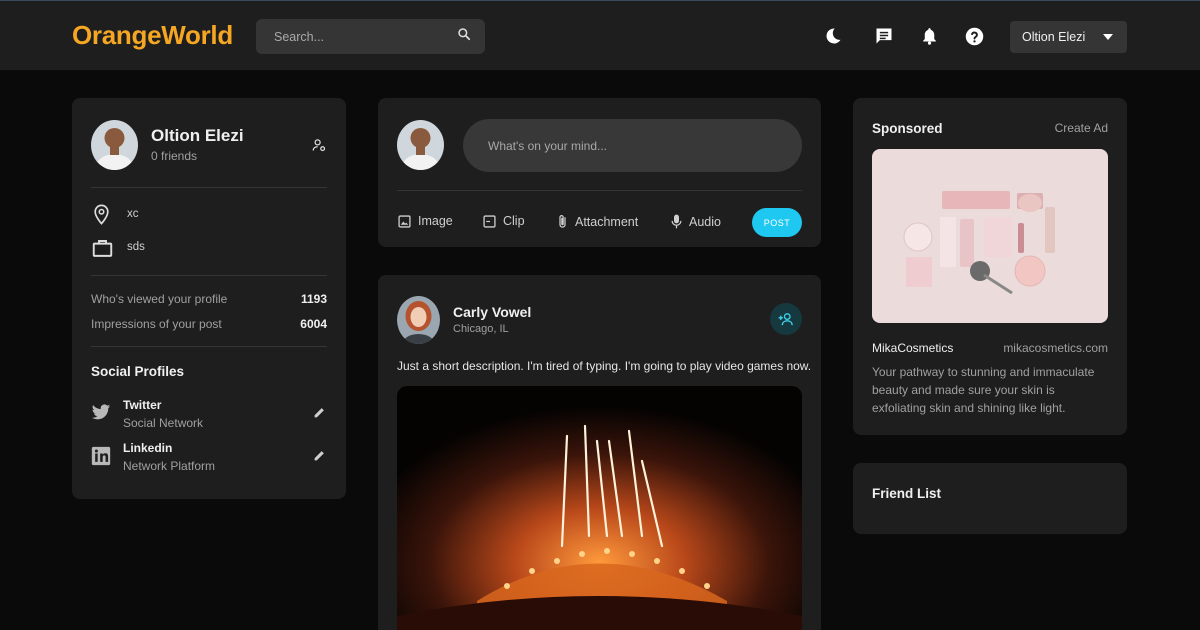 The width and height of the screenshot is (1200, 630). I want to click on work-text: sds, so click(136, 247).